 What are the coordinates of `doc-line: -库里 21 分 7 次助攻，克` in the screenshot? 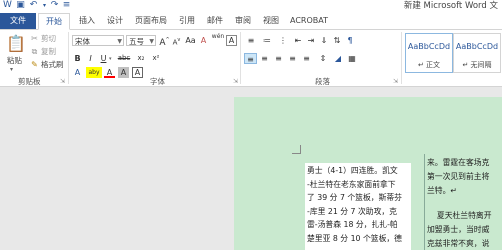 It's located at (352, 211).